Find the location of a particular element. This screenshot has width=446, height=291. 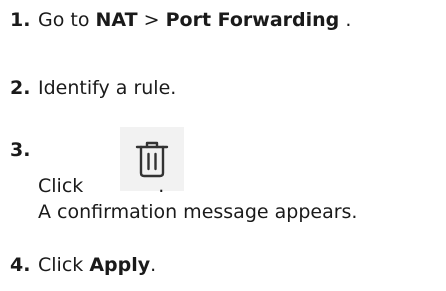

step-2: 2. Identify a rule. is located at coordinates (93, 88).